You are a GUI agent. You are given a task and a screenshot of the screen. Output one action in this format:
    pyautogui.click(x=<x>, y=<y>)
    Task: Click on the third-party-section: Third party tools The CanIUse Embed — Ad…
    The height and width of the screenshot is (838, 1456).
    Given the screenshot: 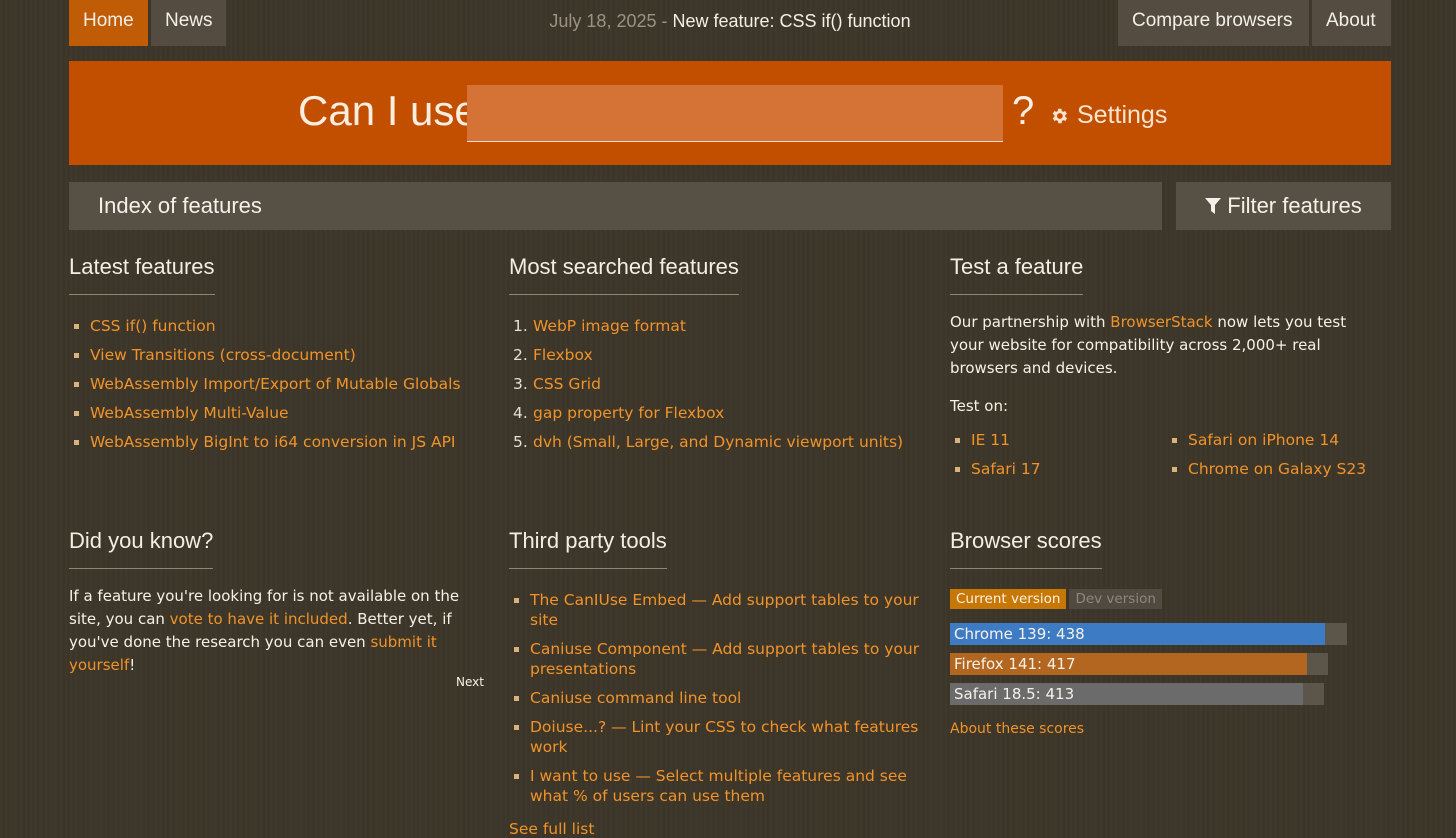 What is the action you would take?
    pyautogui.click(x=721, y=683)
    